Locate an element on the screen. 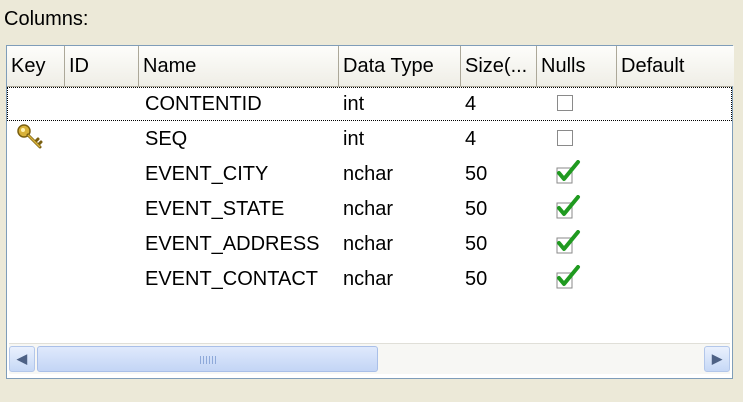 Image resolution: width=743 pixels, height=402 pixels. header-key: Key is located at coordinates (36, 66).